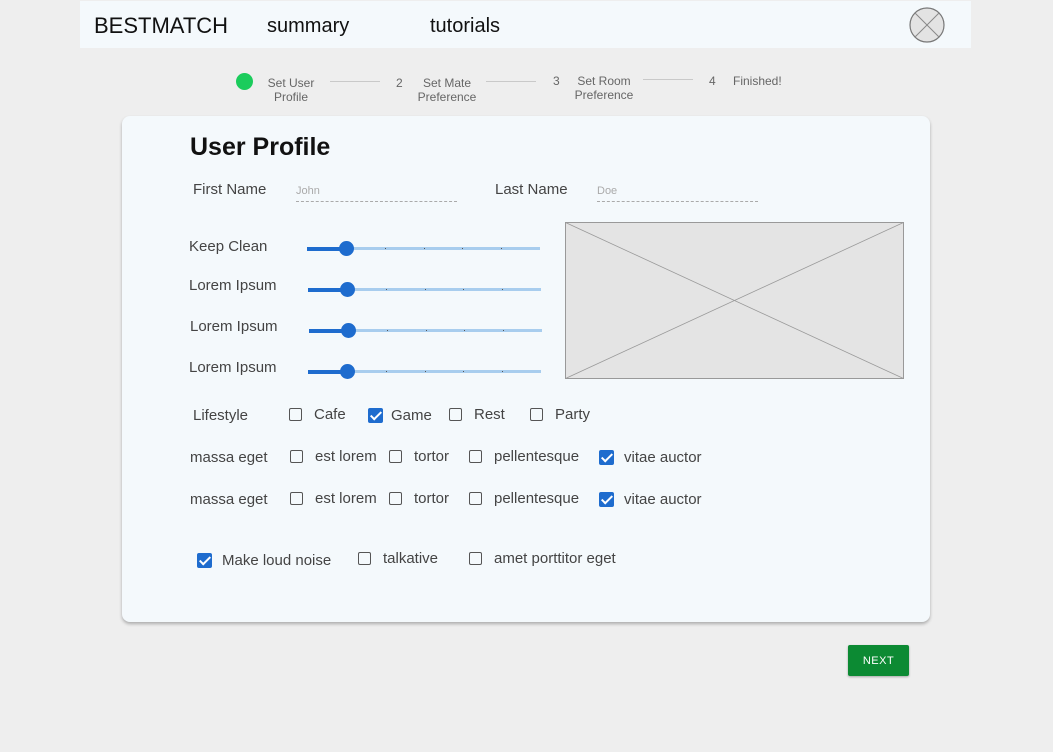 This screenshot has height=752, width=1053. I want to click on checkbox-label: Rest, so click(489, 414).